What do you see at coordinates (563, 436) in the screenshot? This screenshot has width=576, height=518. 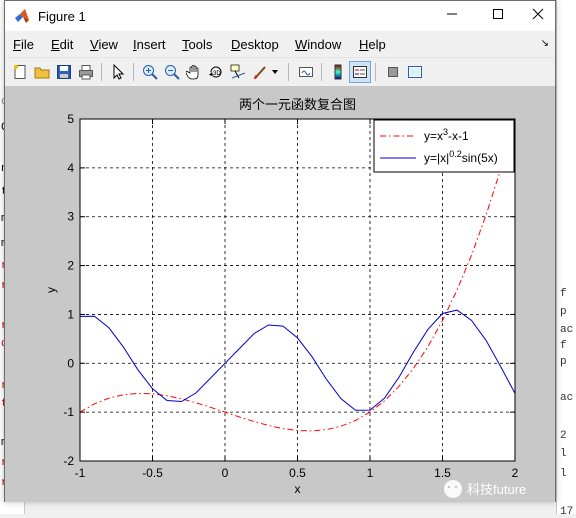 I see `background-right-mark: 2` at bounding box center [563, 436].